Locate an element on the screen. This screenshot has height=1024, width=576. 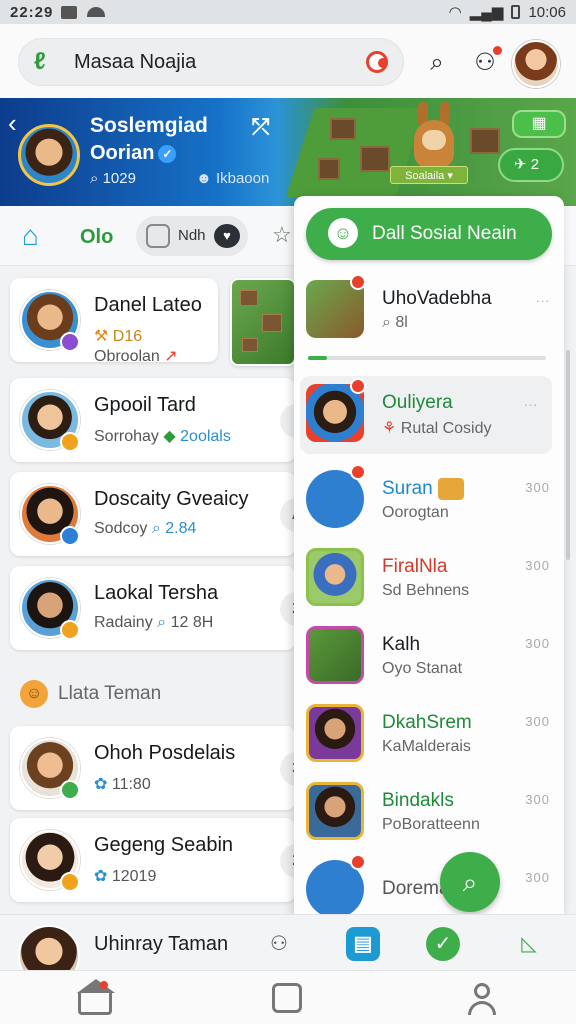
social-cta-button: ☺ Dall Sosial Neain is located at coordinates (429, 234).